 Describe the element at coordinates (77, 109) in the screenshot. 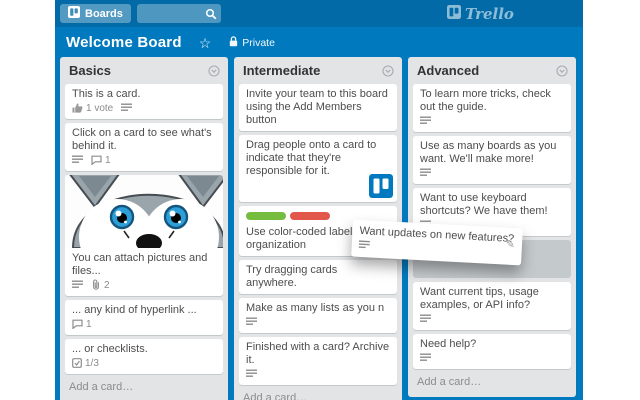

I see `vote-icon` at that location.